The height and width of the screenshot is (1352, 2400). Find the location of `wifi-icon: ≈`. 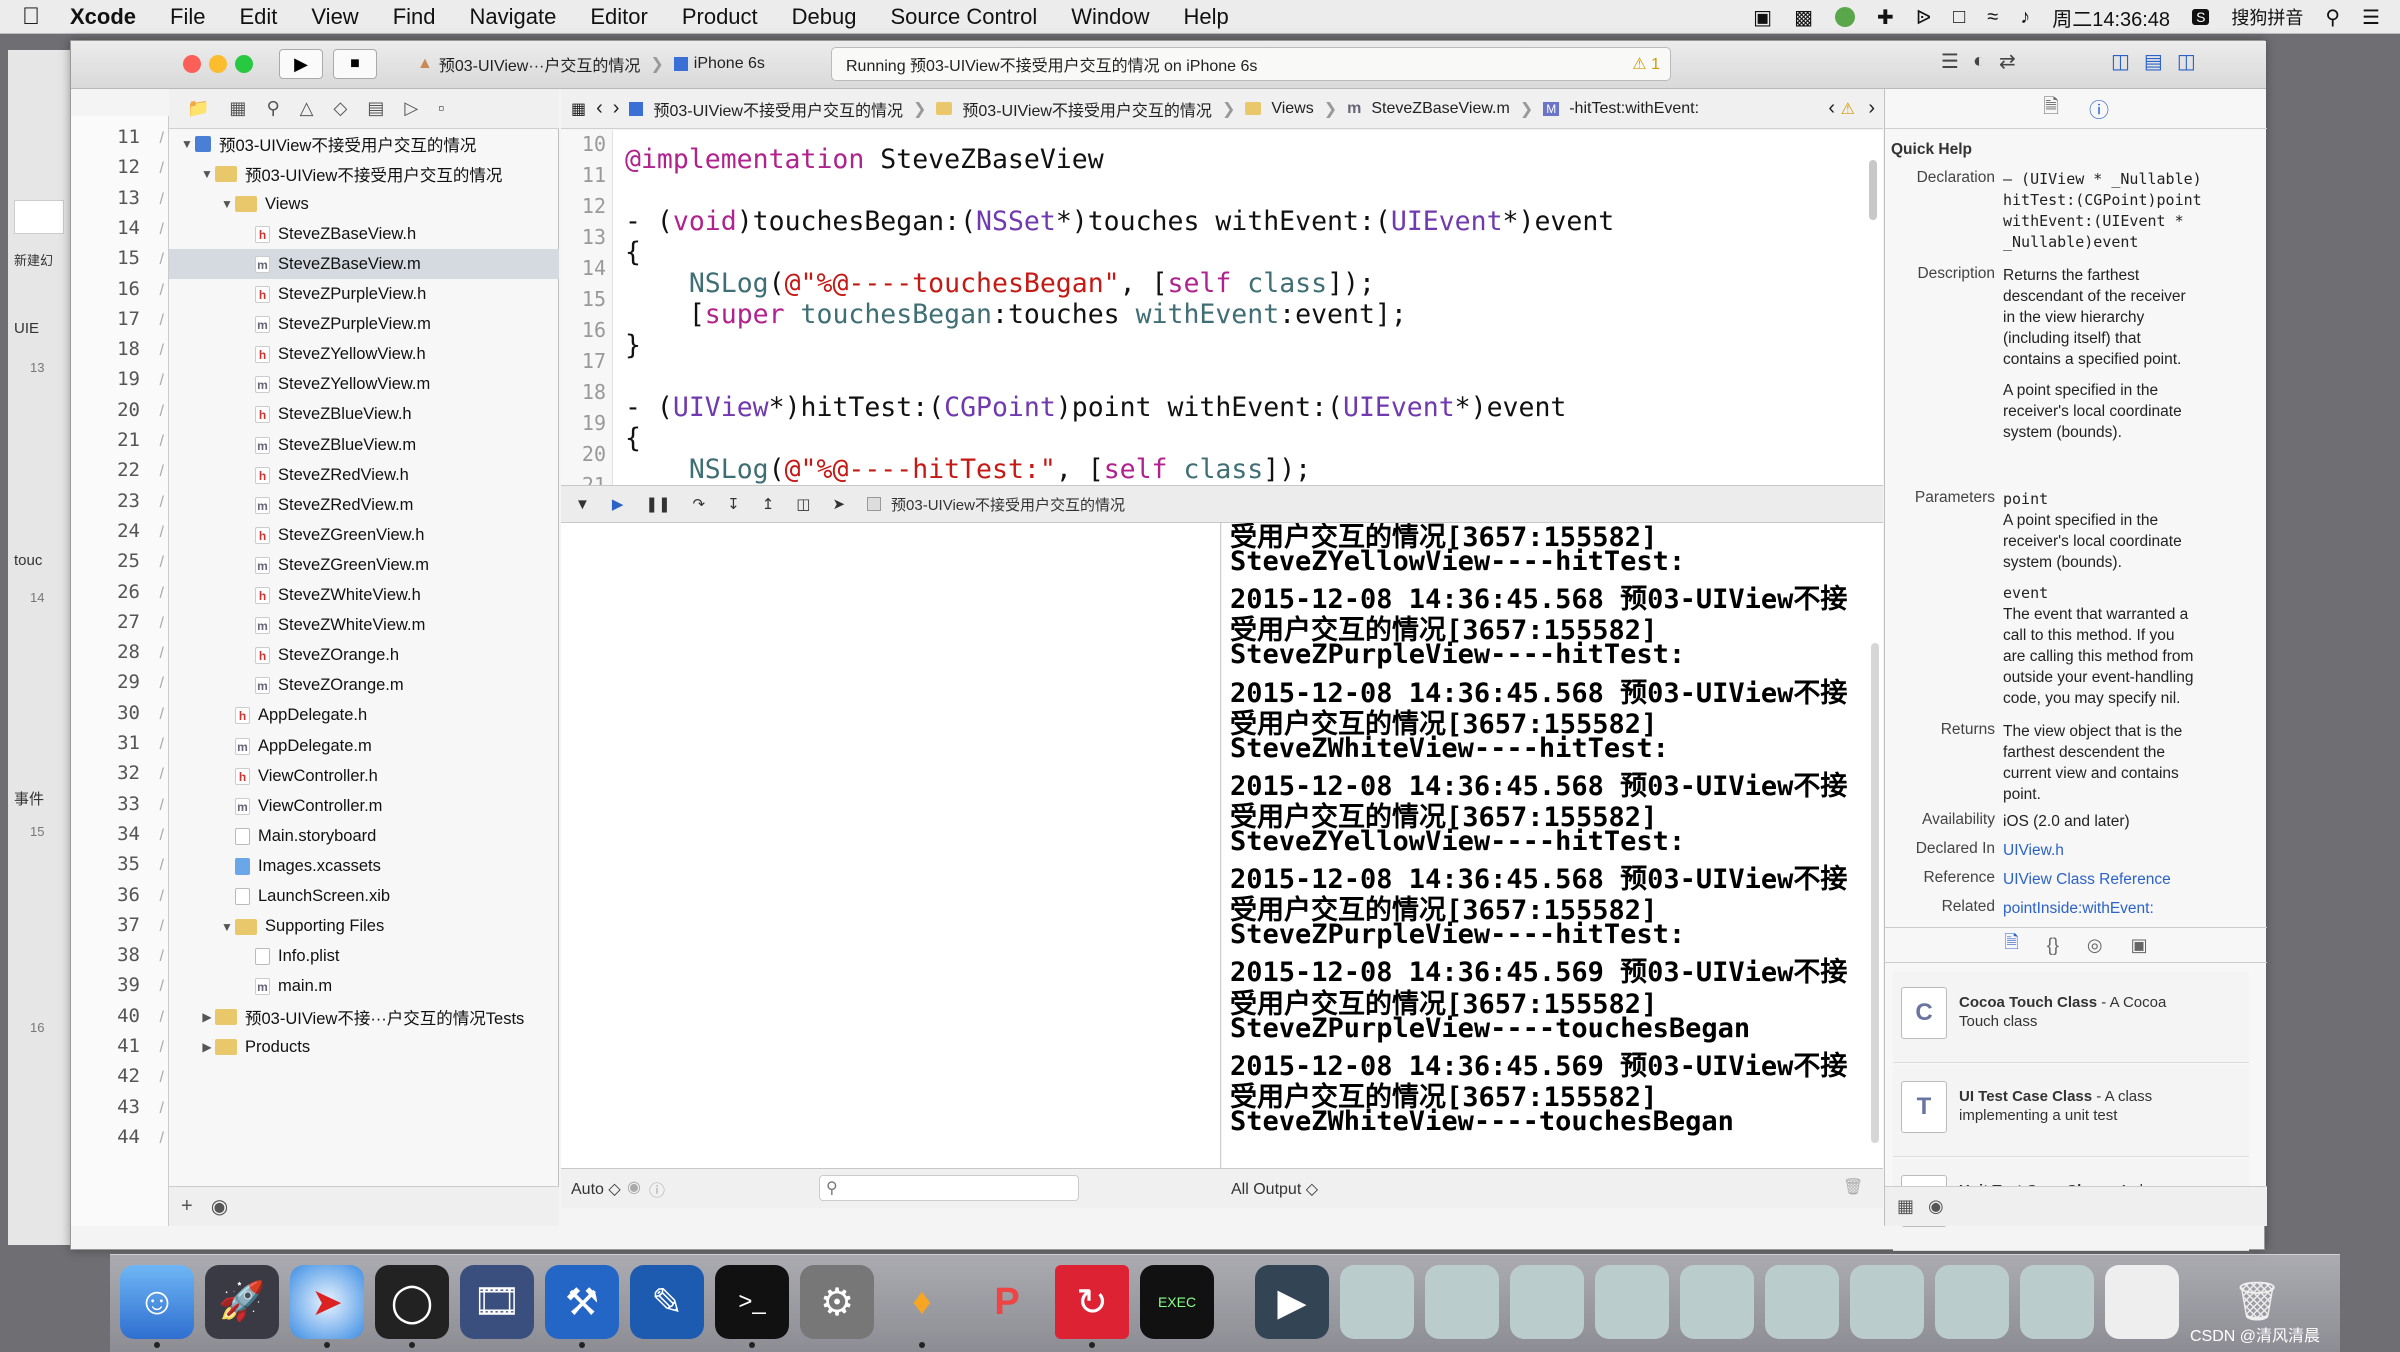

wifi-icon: ≈ is located at coordinates (1992, 17).